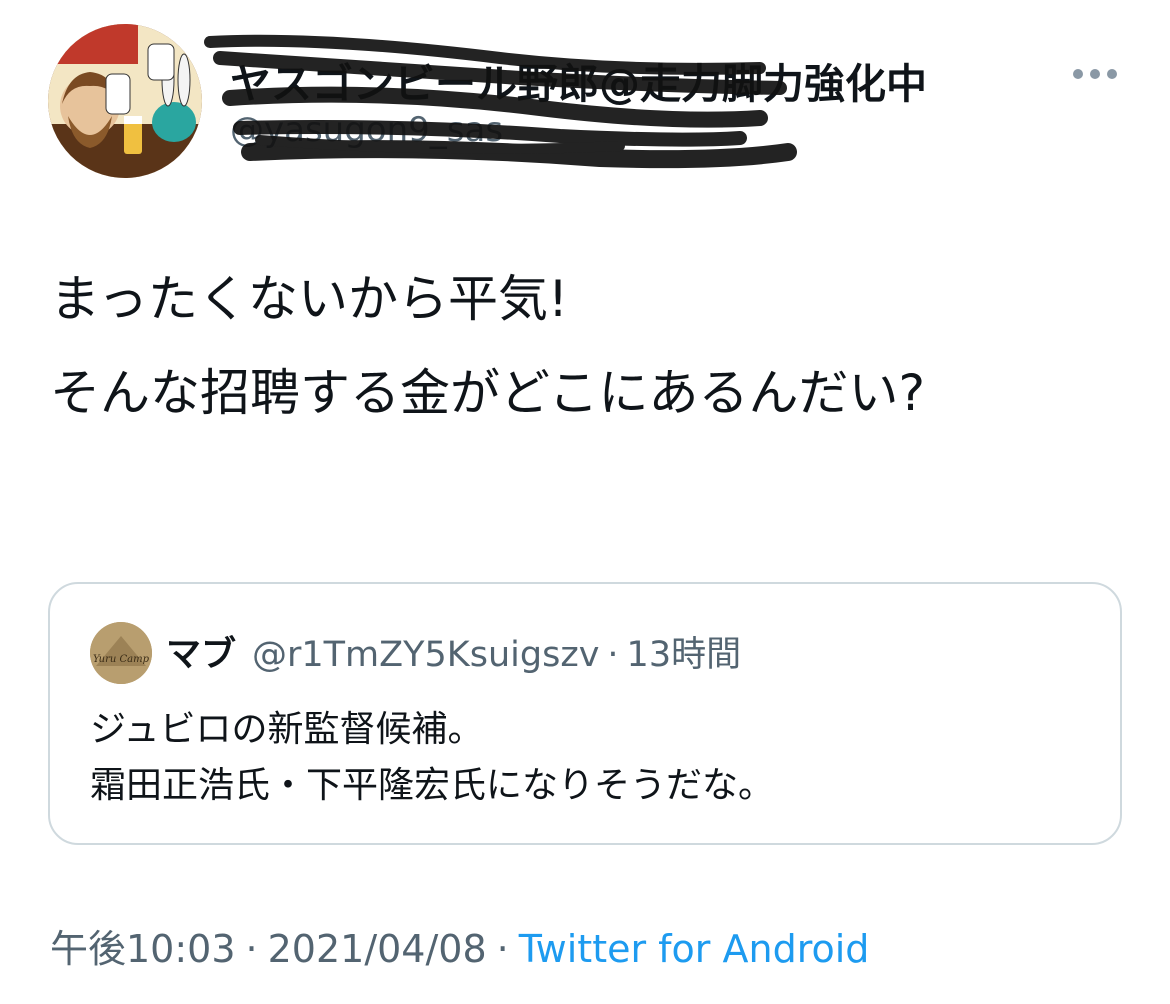  I want to click on quoted-timestamp: 13時間, so click(684, 655).